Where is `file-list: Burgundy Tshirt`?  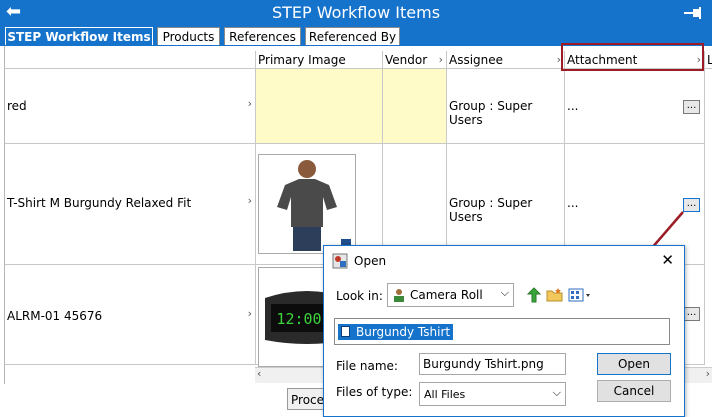 file-list: Burgundy Tshirt is located at coordinates (502, 331).